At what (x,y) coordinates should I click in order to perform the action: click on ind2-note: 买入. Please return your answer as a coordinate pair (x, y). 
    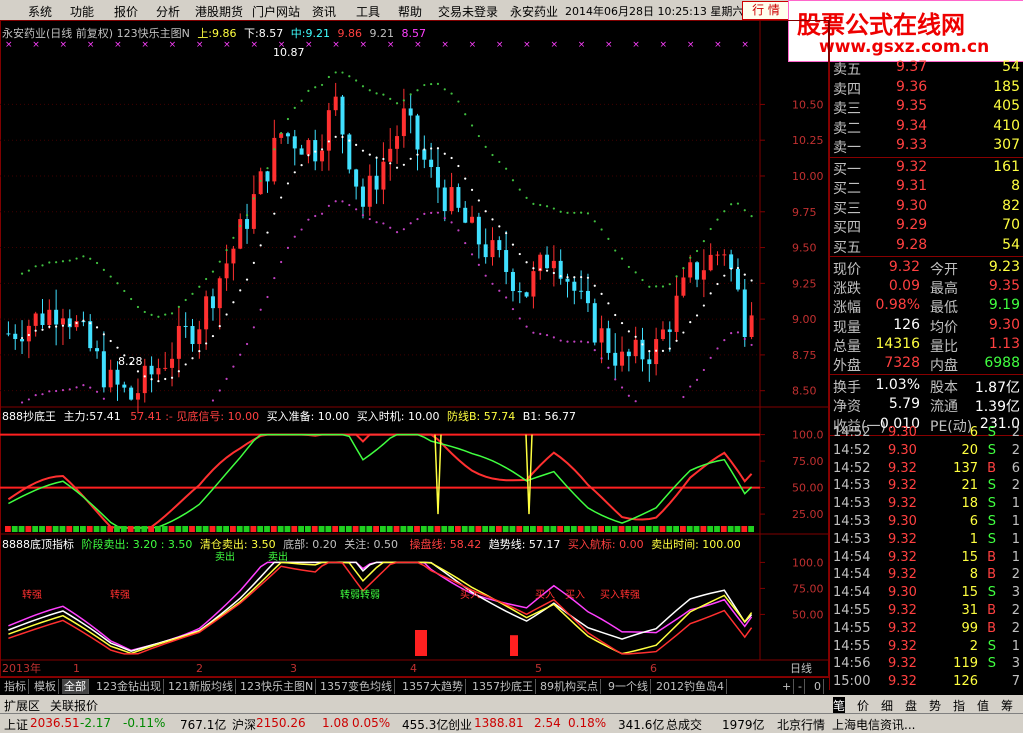
    Looking at the image, I should click on (545, 595).